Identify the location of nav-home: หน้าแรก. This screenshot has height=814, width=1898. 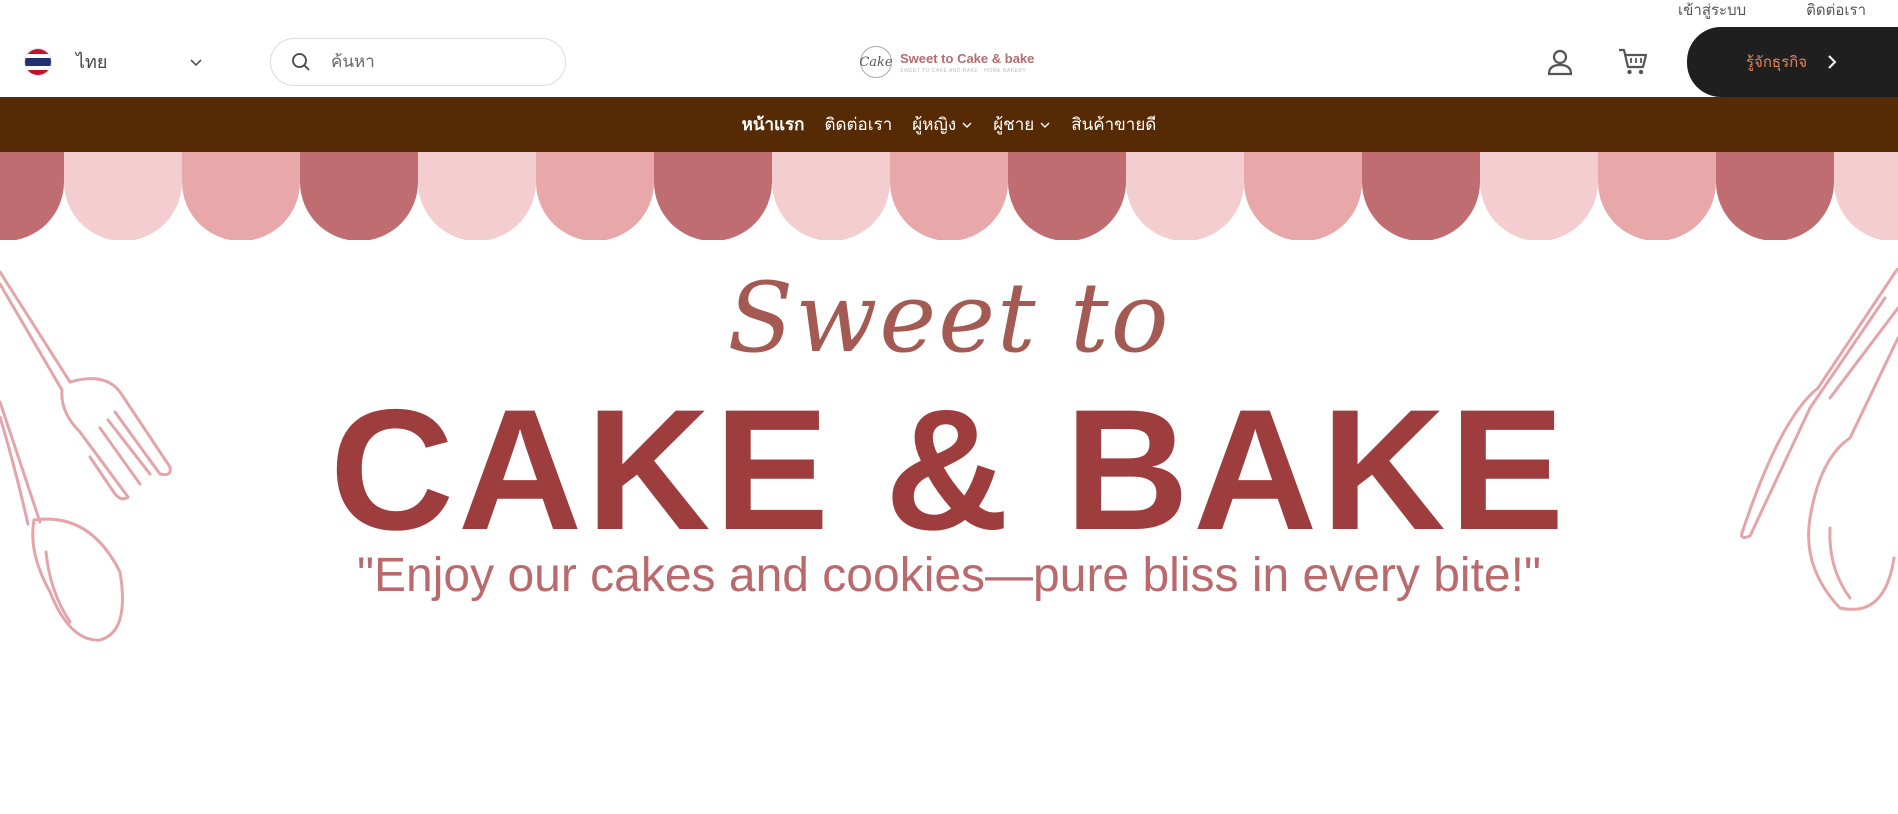
(773, 124).